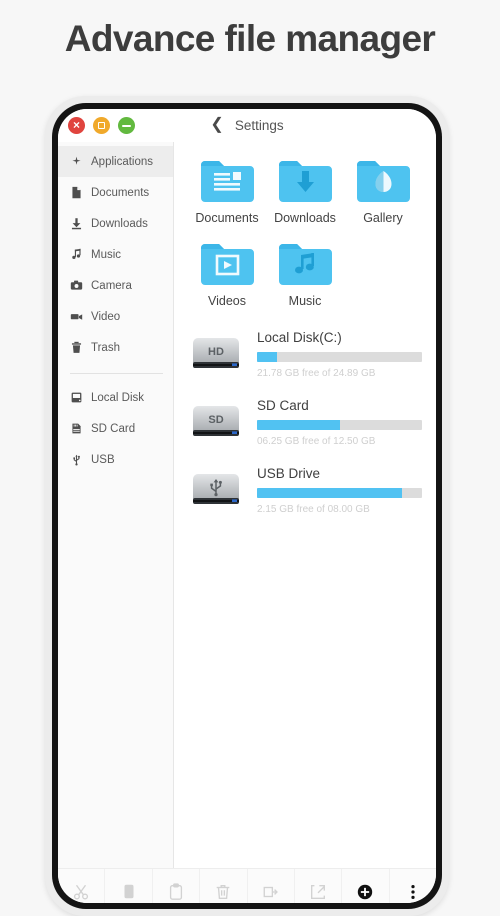 The height and width of the screenshot is (916, 500). I want to click on plus-circle-icon, so click(365, 892).